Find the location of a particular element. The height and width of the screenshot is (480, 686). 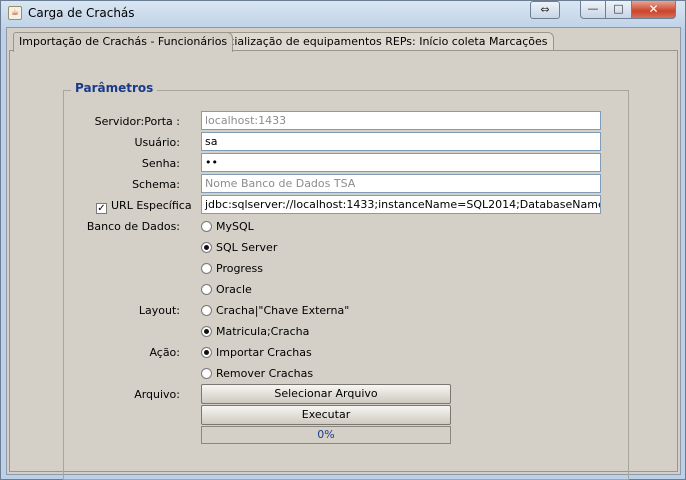

database-label: Banco de Dados: is located at coordinates (133, 226).